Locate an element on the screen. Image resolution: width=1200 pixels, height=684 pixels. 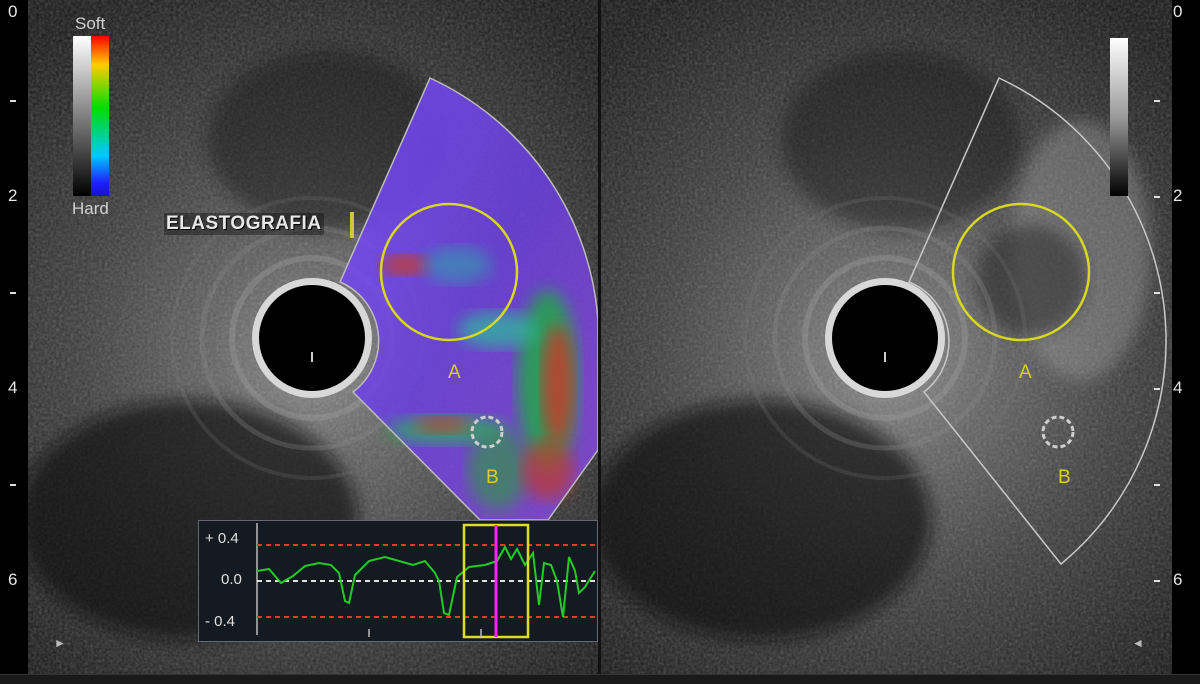
legend-hard-label: Hard is located at coordinates (90, 208).